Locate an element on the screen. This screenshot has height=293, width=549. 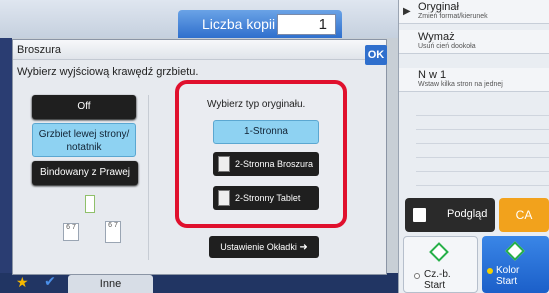
cover-settings-label: Ustawienie Okładki is located at coordinates (258, 247).